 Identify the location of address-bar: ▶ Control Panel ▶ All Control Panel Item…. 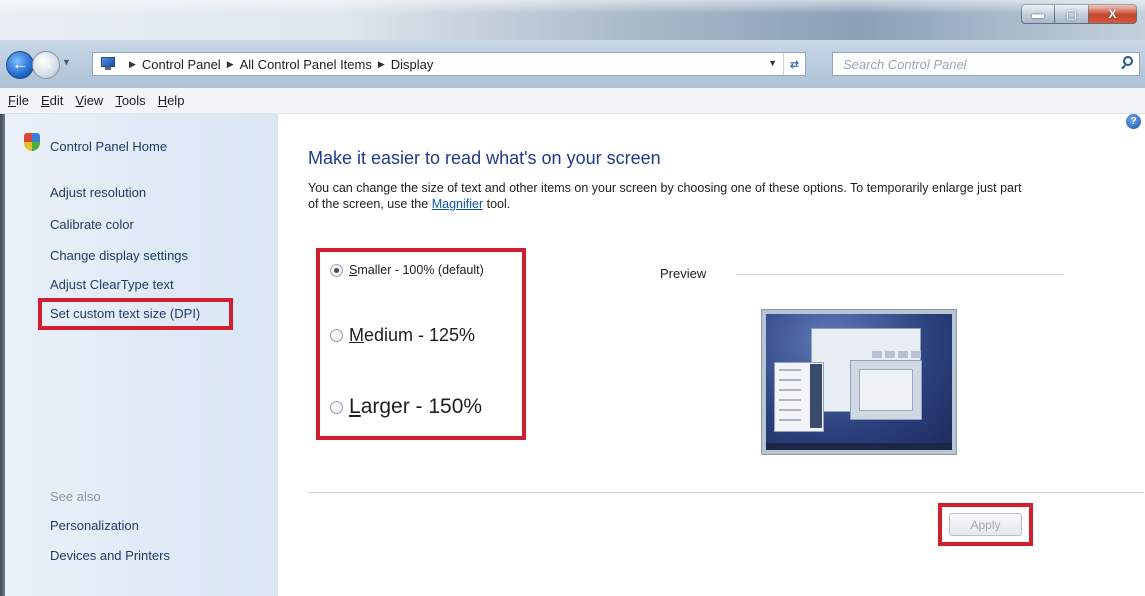
(449, 64).